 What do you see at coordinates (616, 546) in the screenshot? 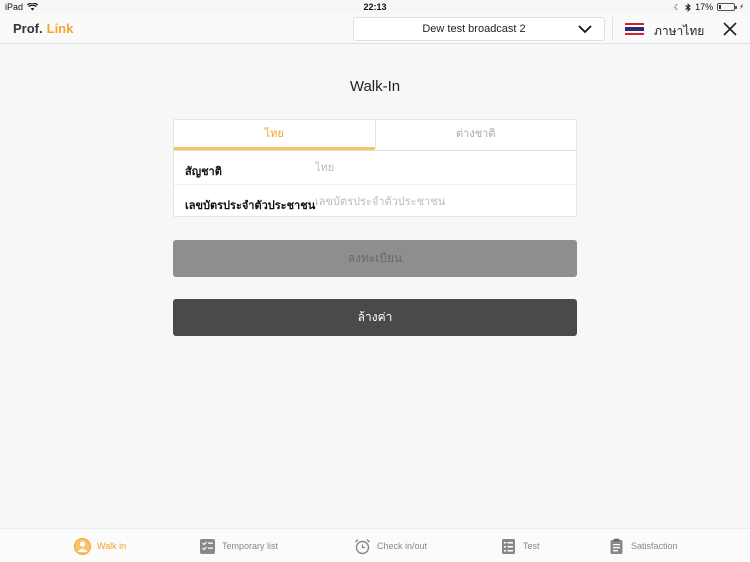
I see `clipboard-icon` at bounding box center [616, 546].